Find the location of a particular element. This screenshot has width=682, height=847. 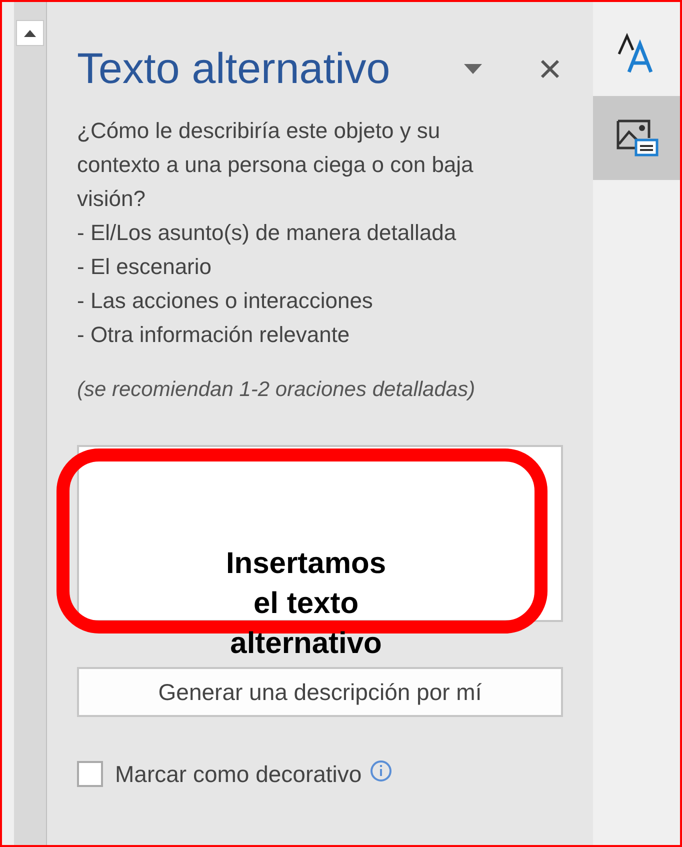

generate-description-button: Generar una descripción por mí is located at coordinates (320, 692).